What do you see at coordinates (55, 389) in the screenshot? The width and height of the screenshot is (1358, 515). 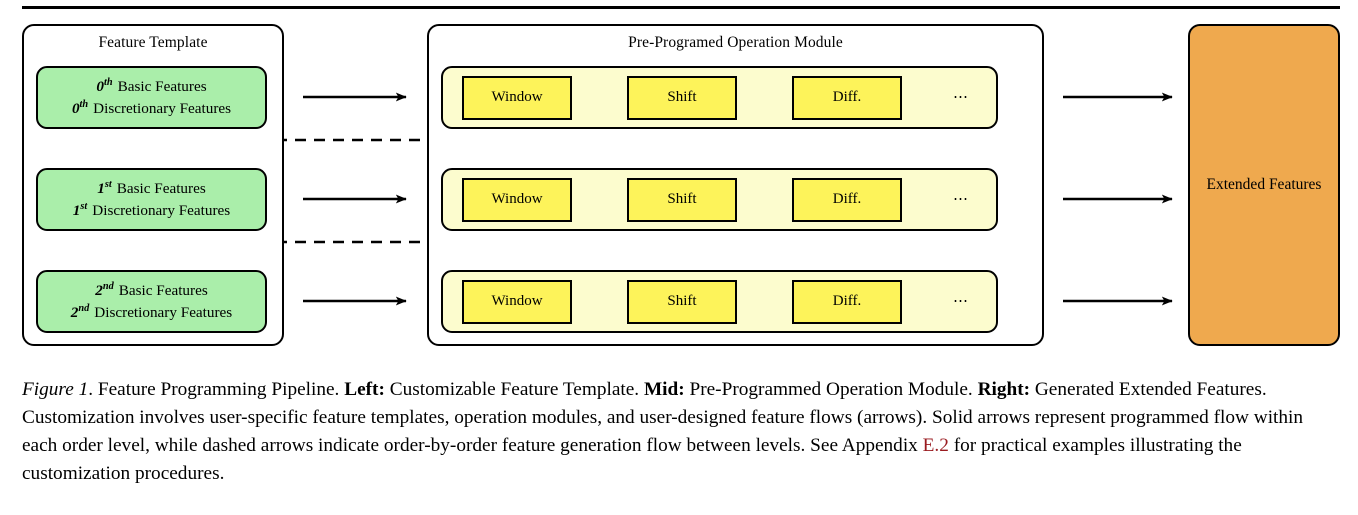 I see `caption-figure-number: Figure 1` at bounding box center [55, 389].